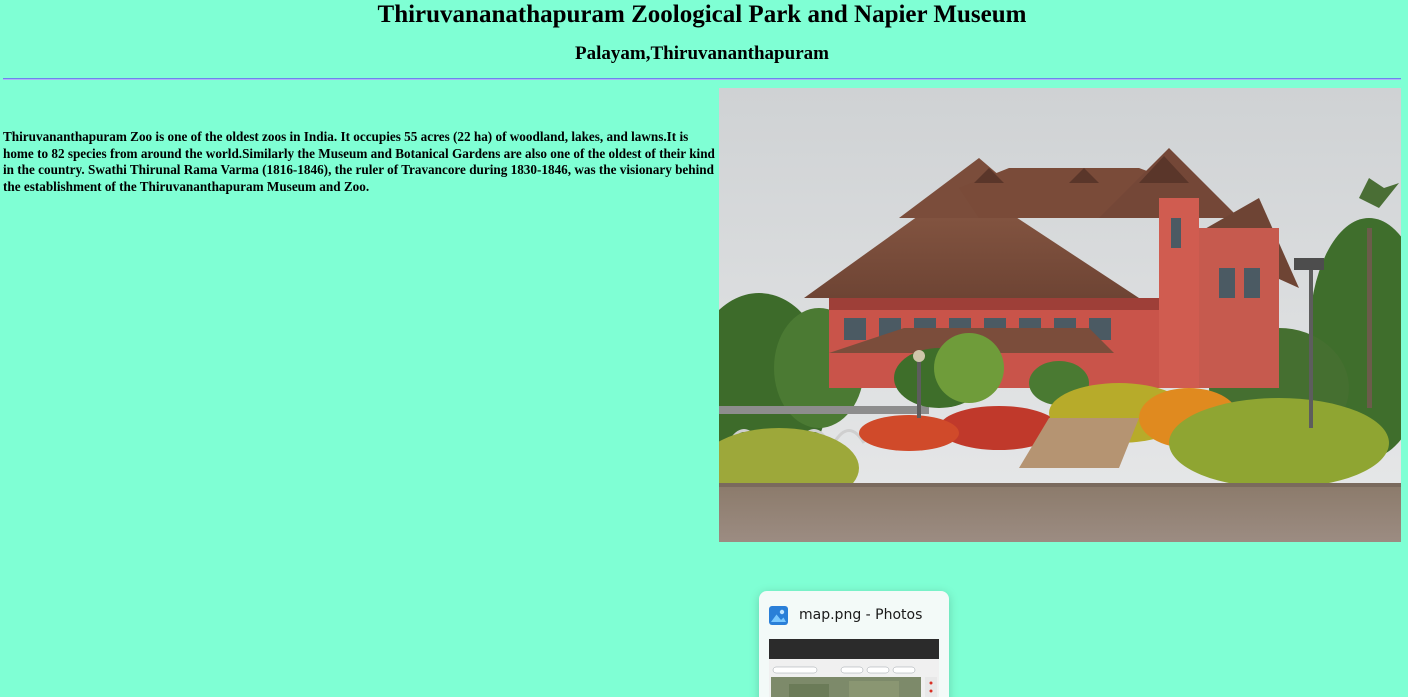  I want to click on preview-window-title: map.png - Photos, so click(861, 615).